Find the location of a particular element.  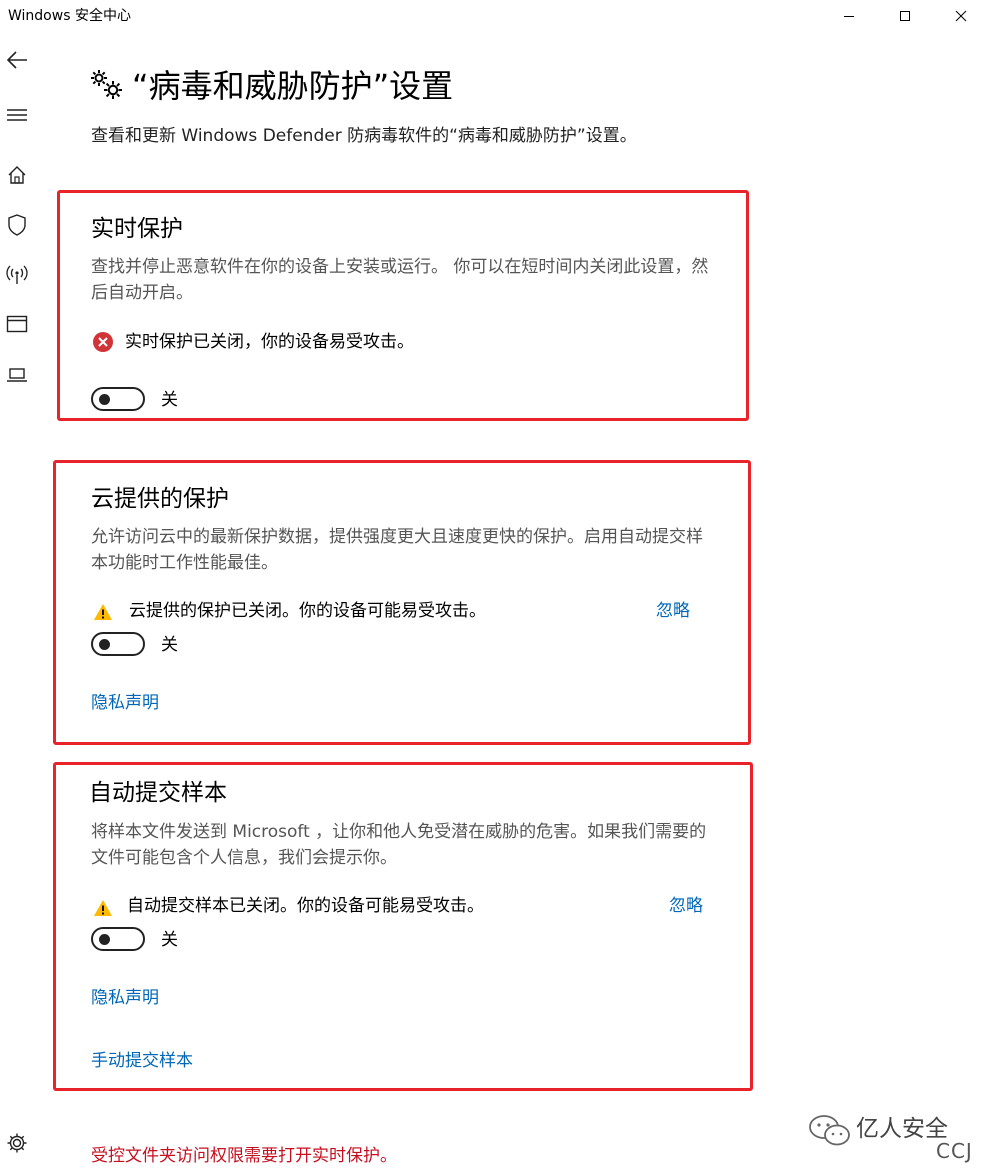

controlled-folder-access-warning: 受控文件夹访问权限需要打开实时保护。 is located at coordinates (244, 1156).